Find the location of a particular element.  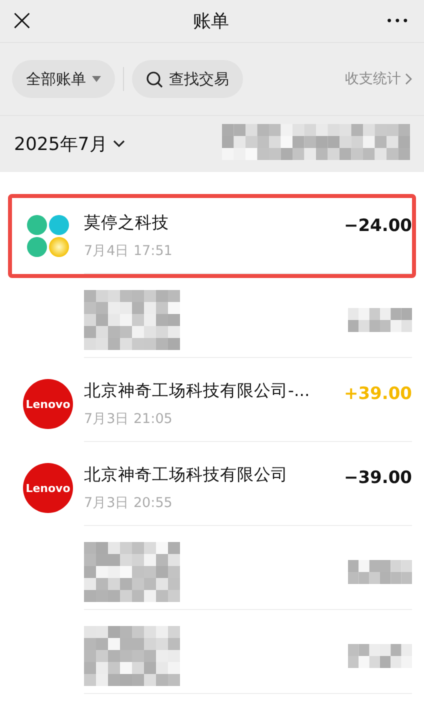

merchant-name: 莫停之科技 is located at coordinates (127, 223).